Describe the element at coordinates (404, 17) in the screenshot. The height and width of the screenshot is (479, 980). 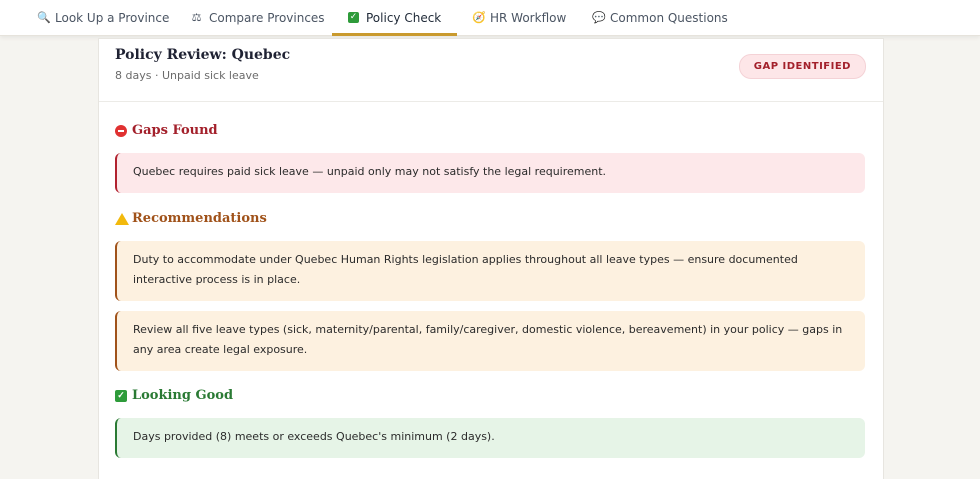
I see `tab-label: Policy Check` at that location.